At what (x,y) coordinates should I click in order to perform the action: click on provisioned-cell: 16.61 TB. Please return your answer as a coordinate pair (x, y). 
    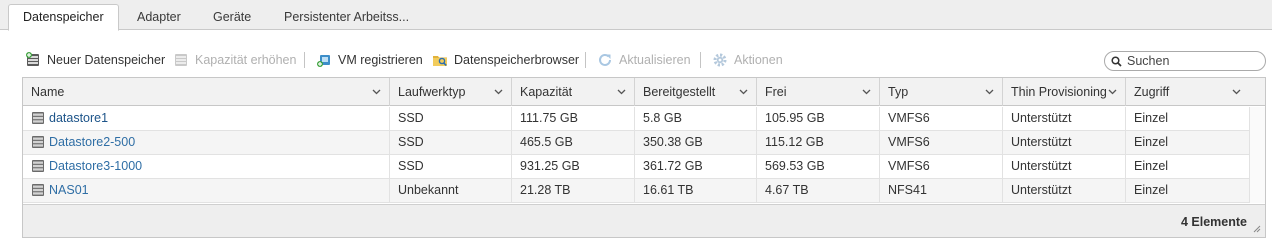
    Looking at the image, I should click on (696, 190).